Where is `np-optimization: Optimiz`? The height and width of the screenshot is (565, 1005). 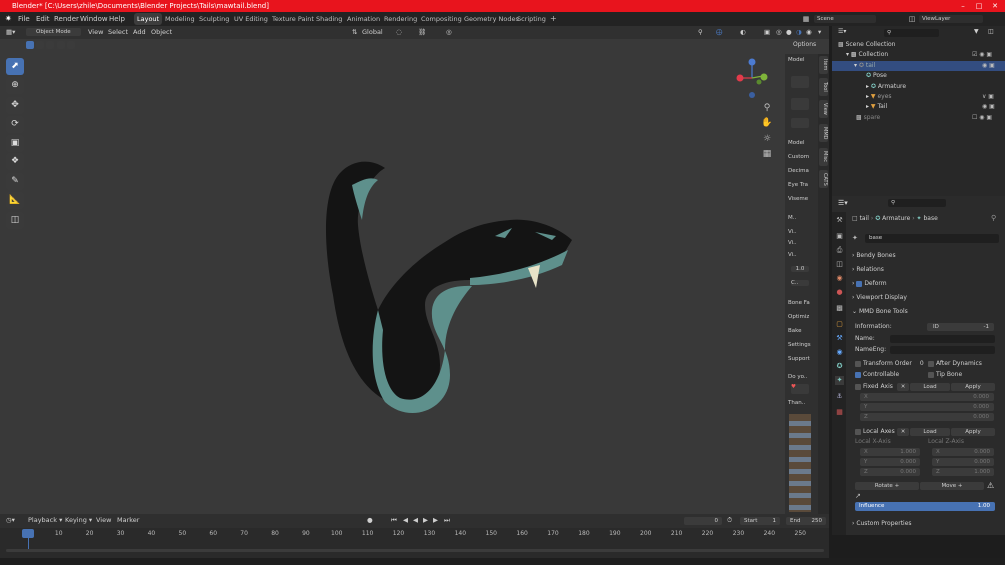 np-optimization: Optimiz is located at coordinates (798, 317).